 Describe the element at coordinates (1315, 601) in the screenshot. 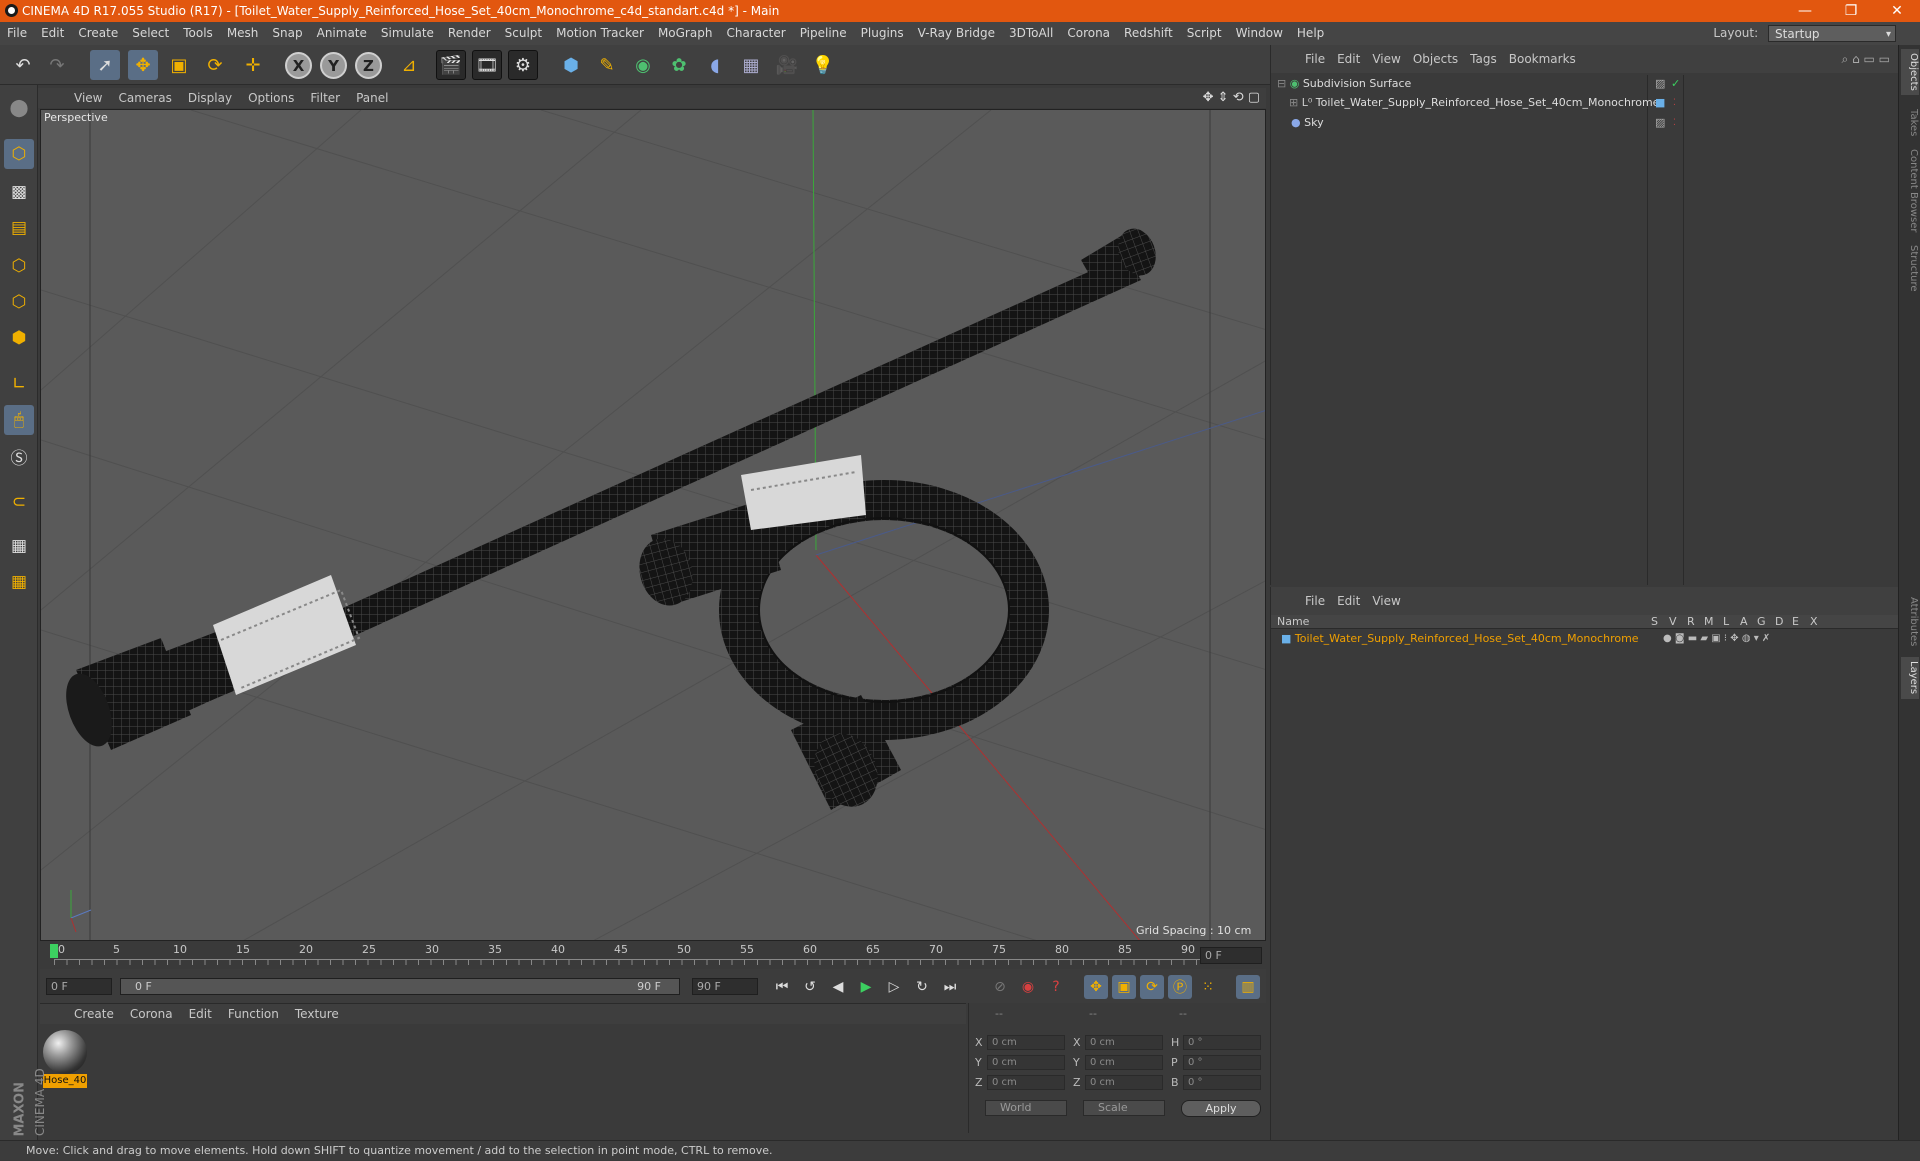

I see `layer-menu-file: File` at that location.